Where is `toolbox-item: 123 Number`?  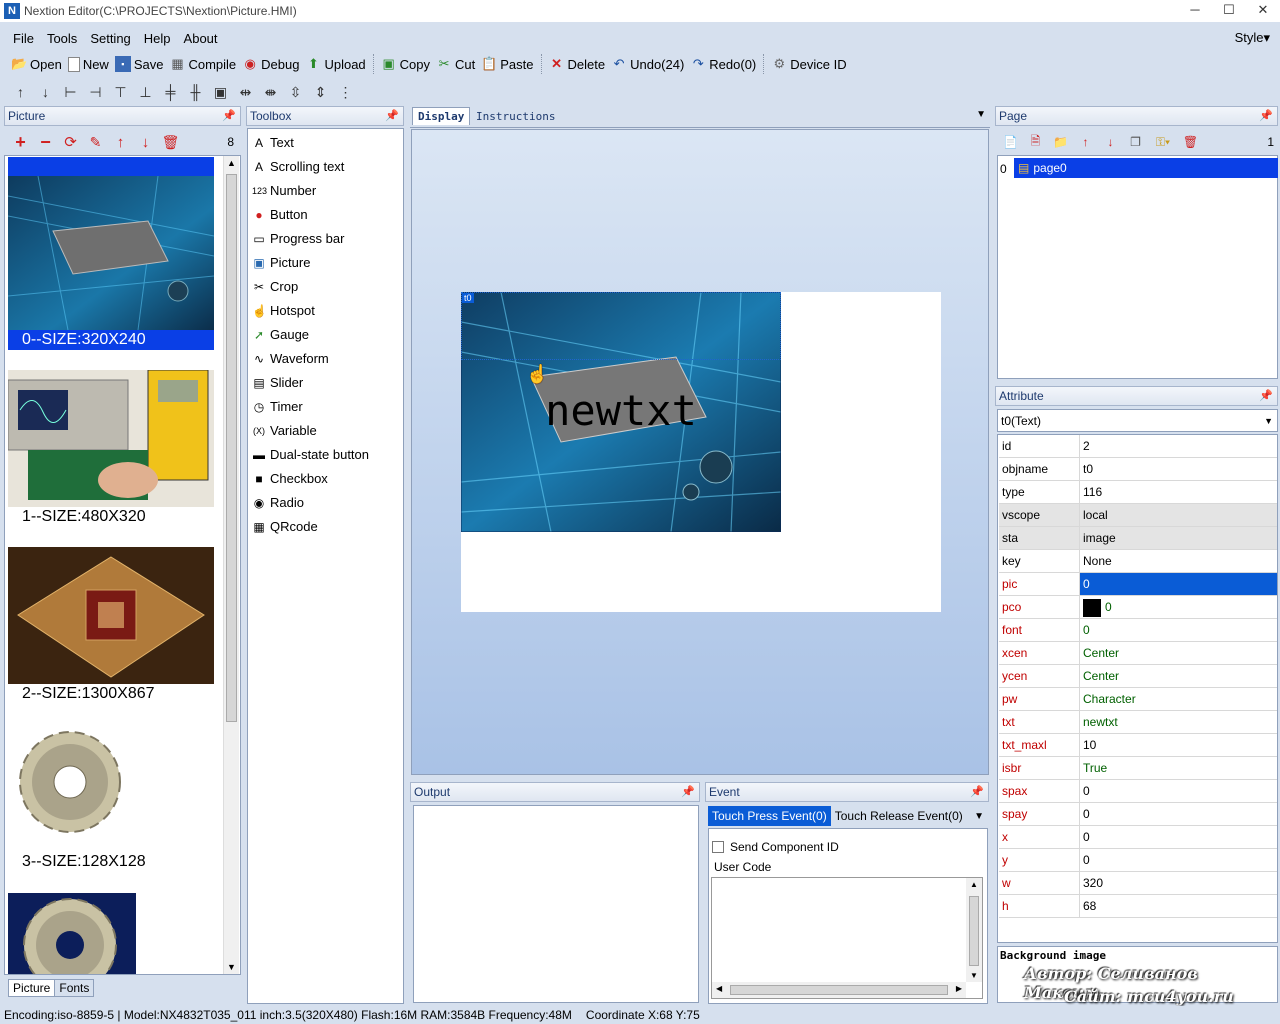 toolbox-item: 123 Number is located at coordinates (284, 190).